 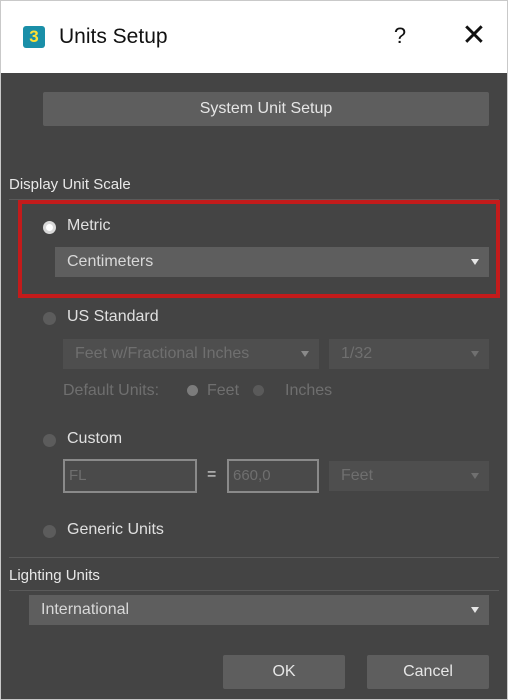 What do you see at coordinates (49, 440) in the screenshot?
I see `custom-radio` at bounding box center [49, 440].